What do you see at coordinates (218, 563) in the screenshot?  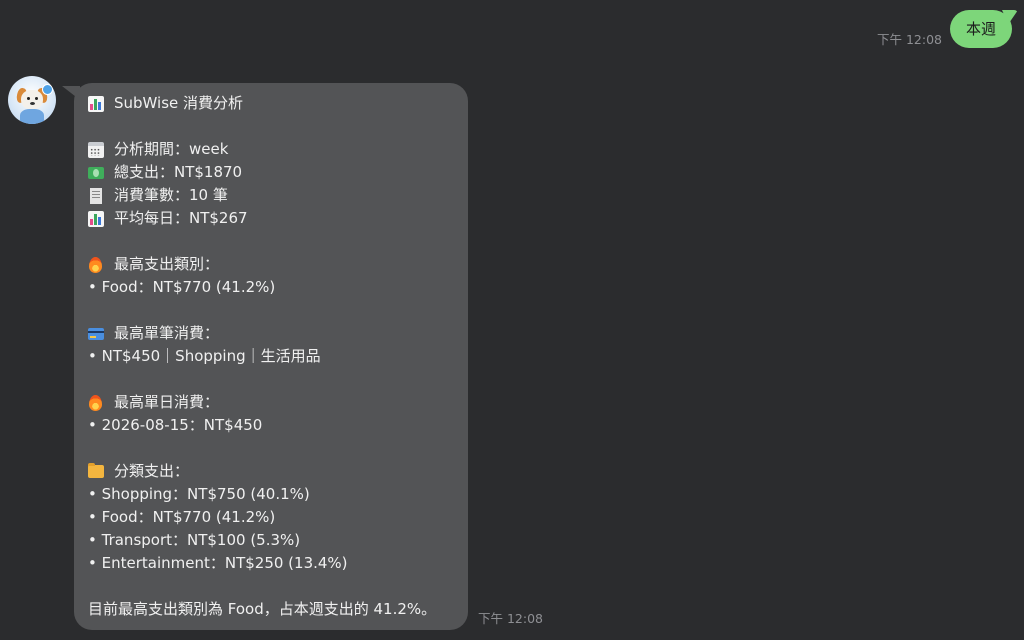 I see `category-text: • Entertainment：NT$250 (13.4%)` at bounding box center [218, 563].